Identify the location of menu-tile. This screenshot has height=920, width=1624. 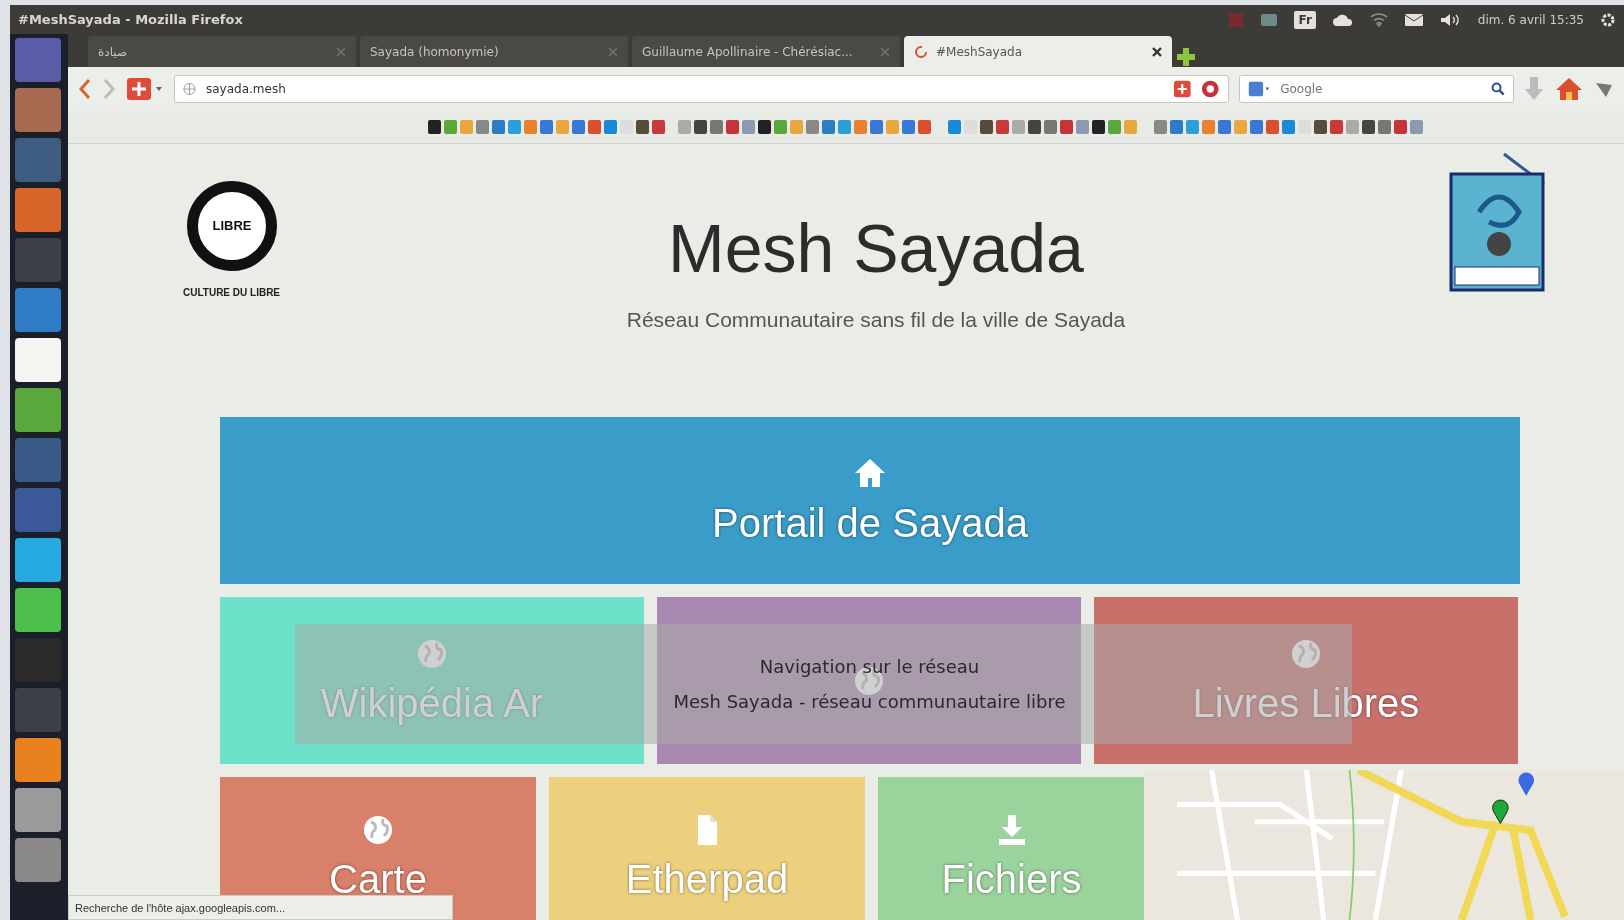
(869, 680).